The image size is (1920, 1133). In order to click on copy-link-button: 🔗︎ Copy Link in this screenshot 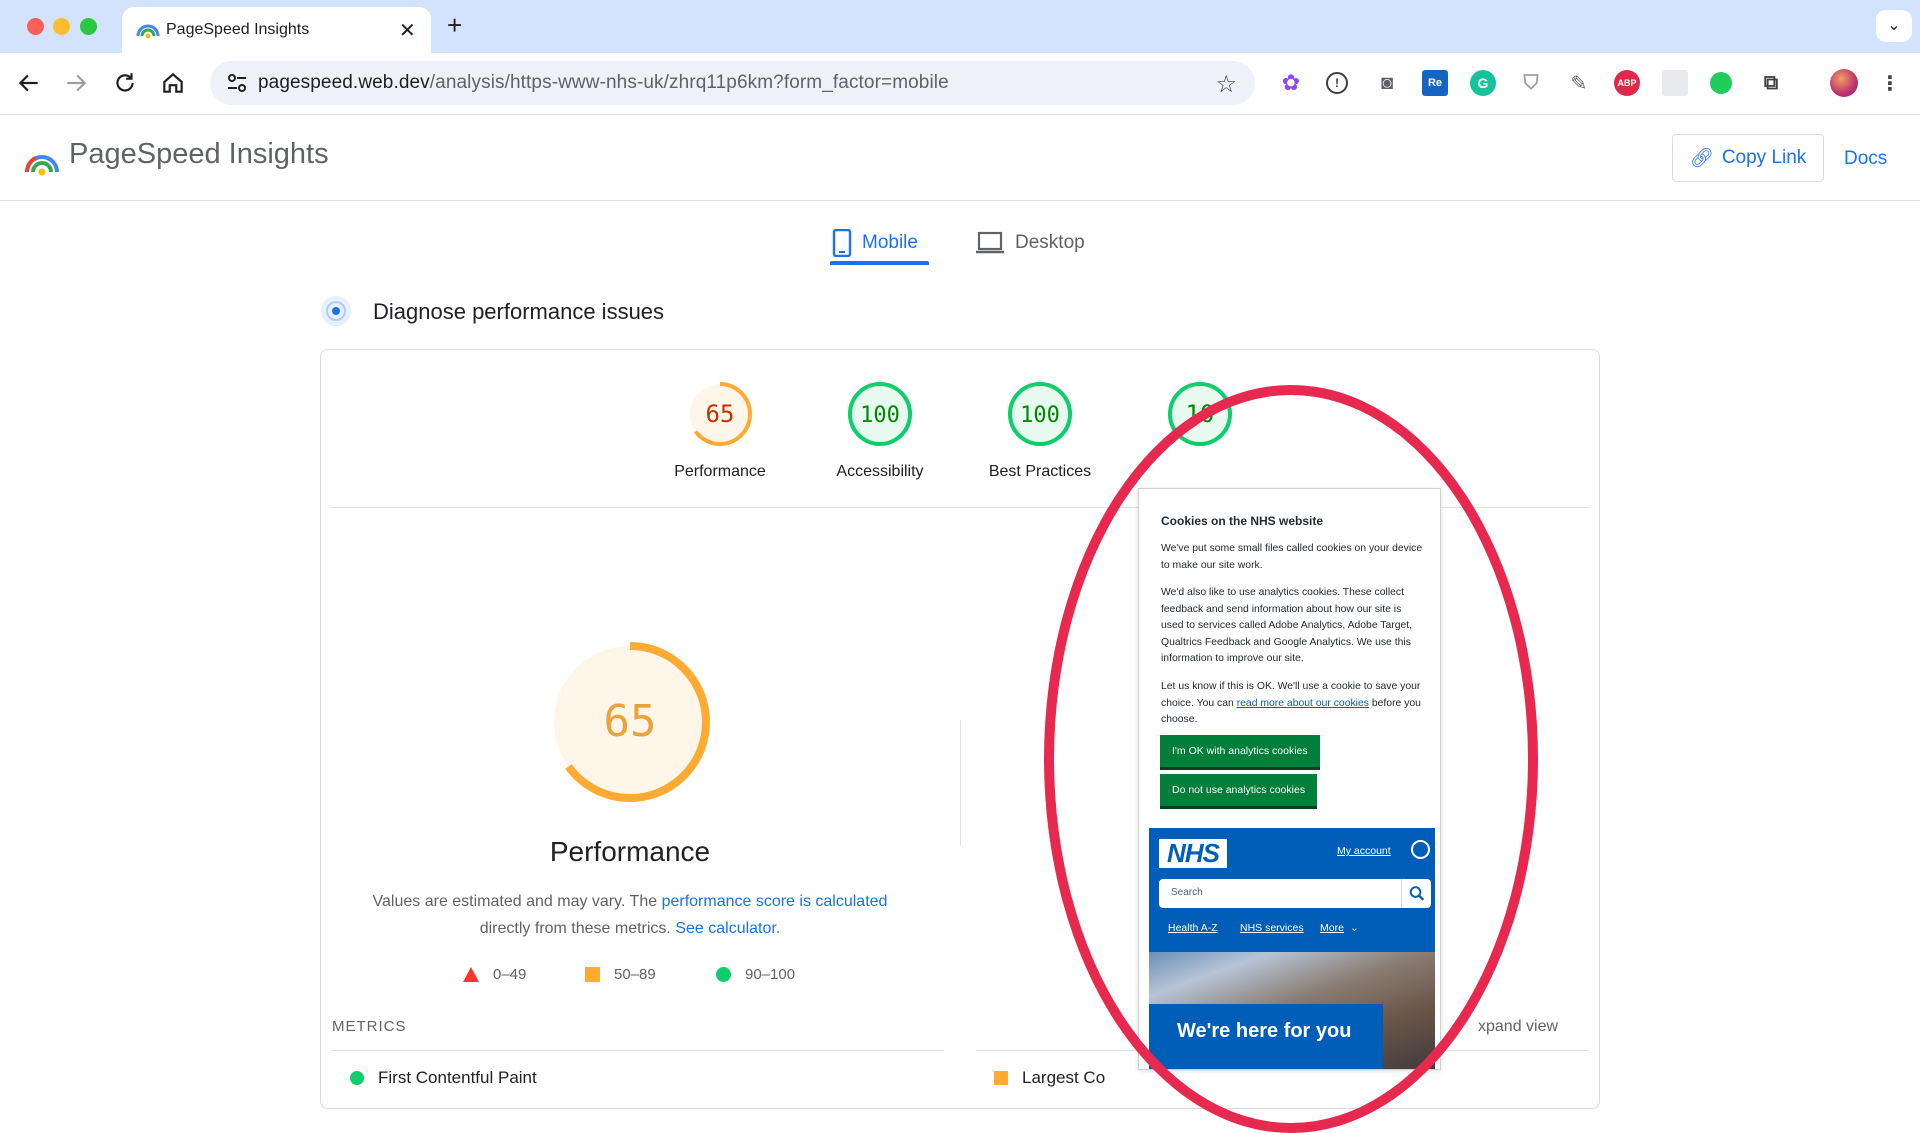, I will do `click(1748, 158)`.